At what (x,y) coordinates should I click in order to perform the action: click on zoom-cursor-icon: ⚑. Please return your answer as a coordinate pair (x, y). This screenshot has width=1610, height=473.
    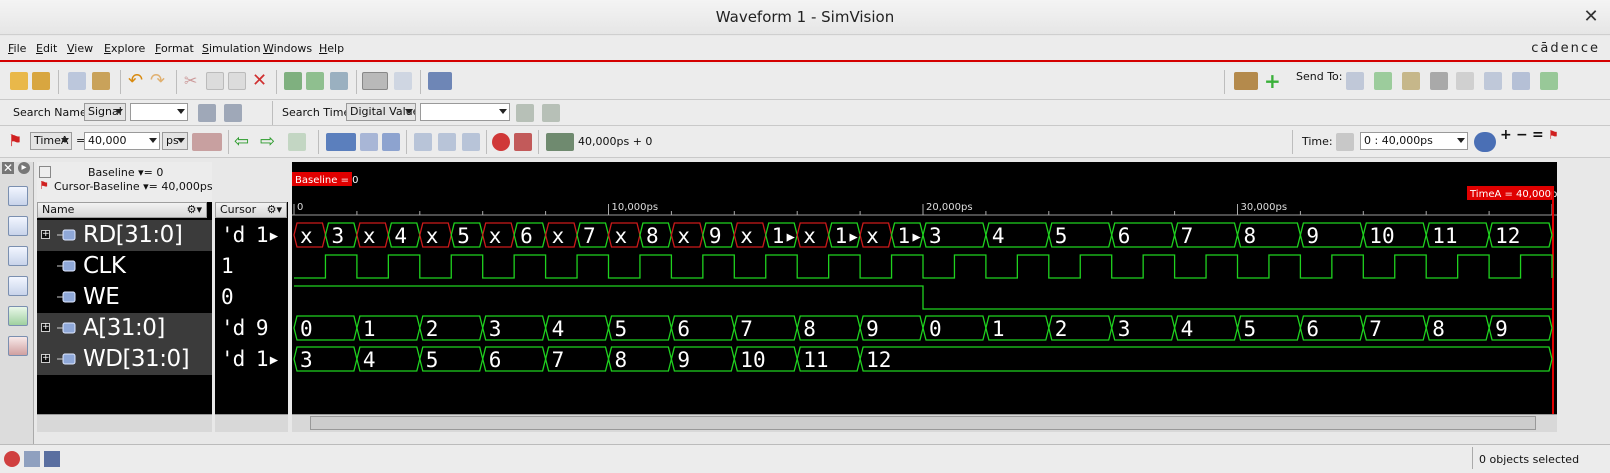
    Looking at the image, I should click on (1557, 137).